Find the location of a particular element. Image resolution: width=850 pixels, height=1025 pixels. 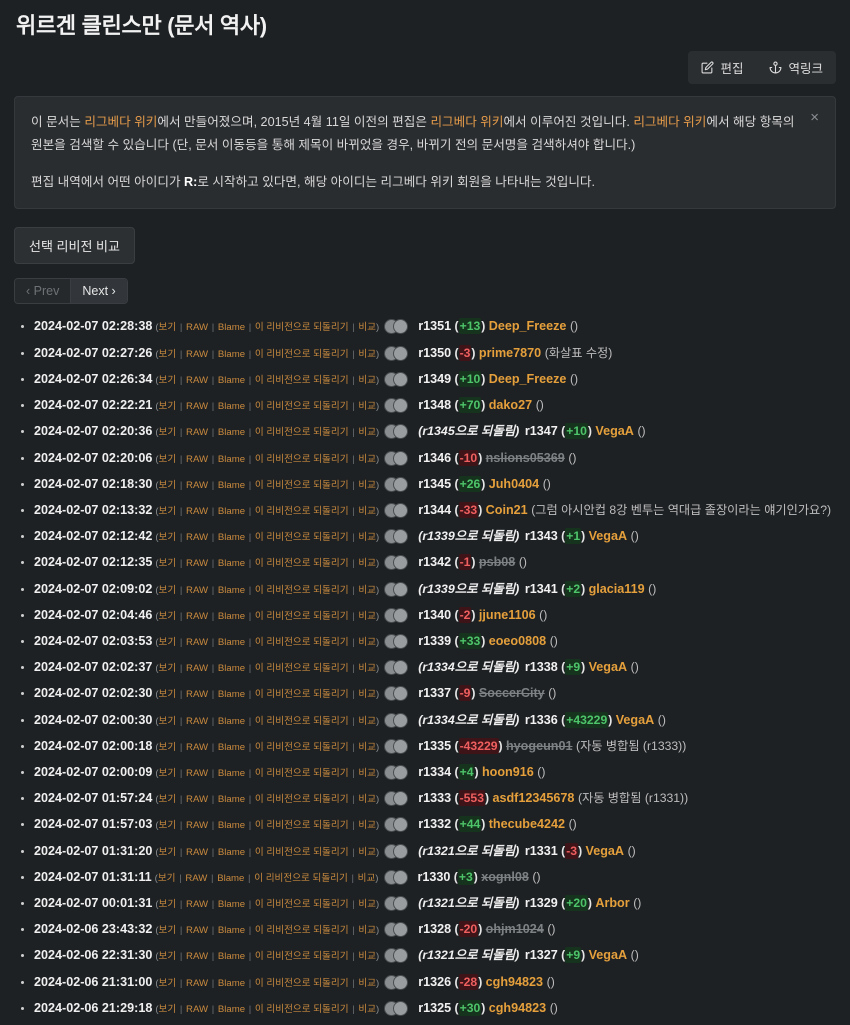

revision-author: eoeo0808 is located at coordinates (517, 641).